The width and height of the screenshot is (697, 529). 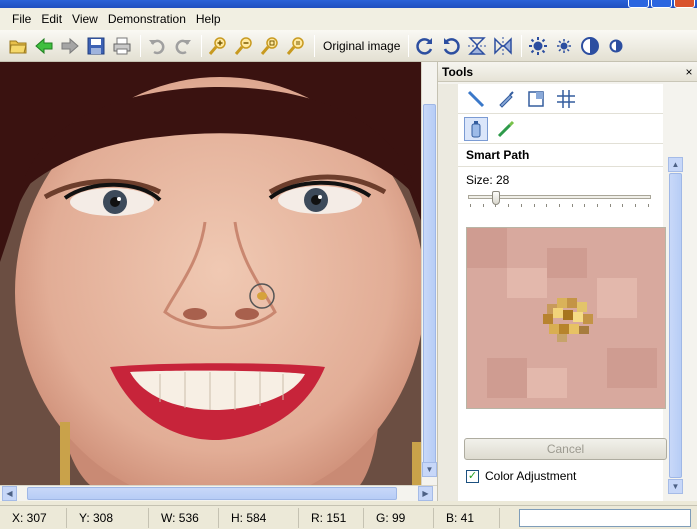 What do you see at coordinates (96, 46) in the screenshot?
I see `save-icon` at bounding box center [96, 46].